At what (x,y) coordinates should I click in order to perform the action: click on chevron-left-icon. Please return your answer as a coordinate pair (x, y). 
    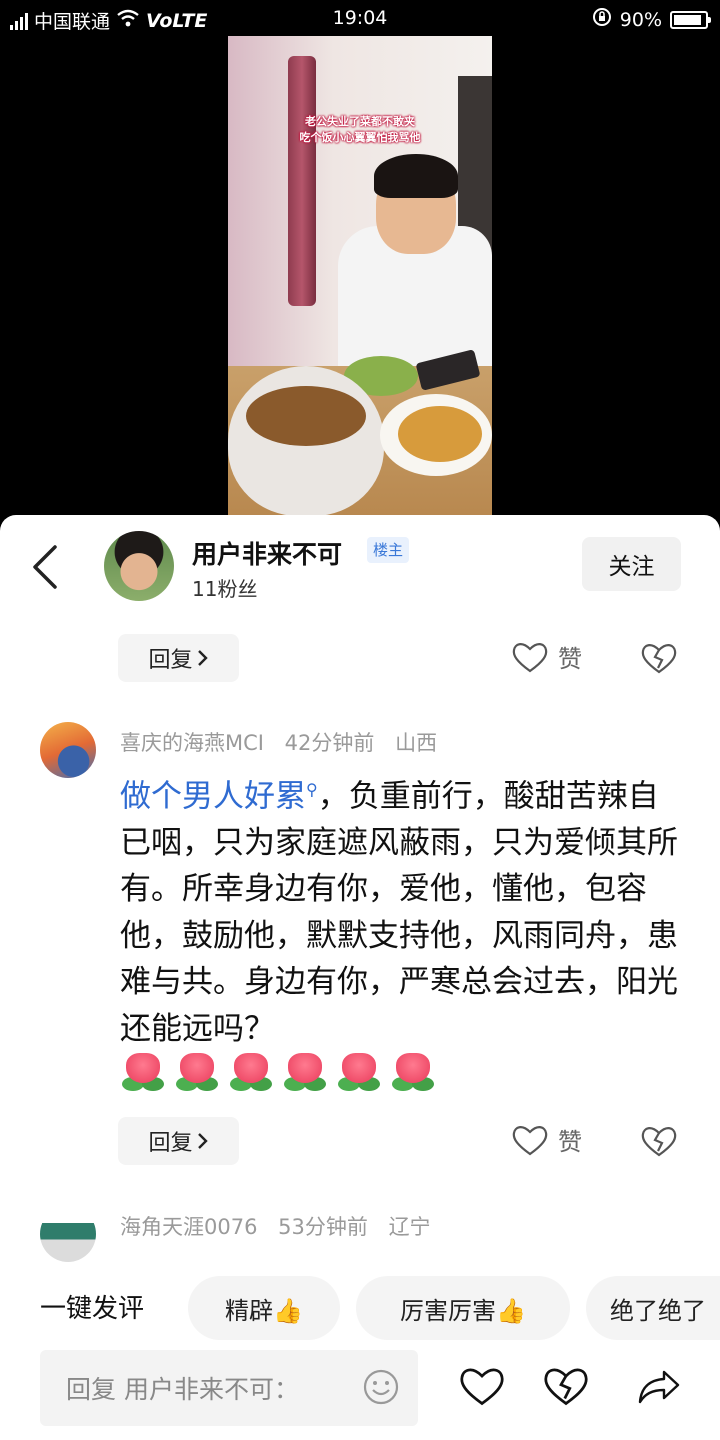
    Looking at the image, I should click on (45, 567).